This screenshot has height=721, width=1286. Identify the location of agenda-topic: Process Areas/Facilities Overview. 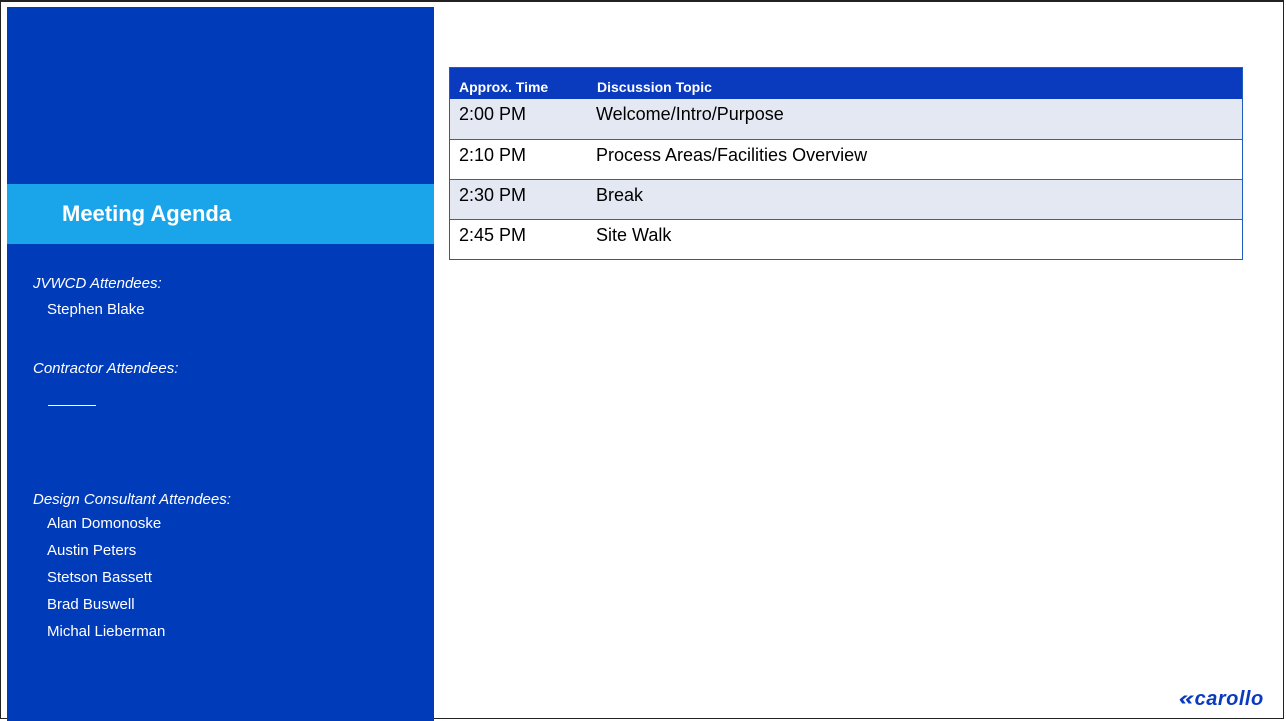
(732, 155).